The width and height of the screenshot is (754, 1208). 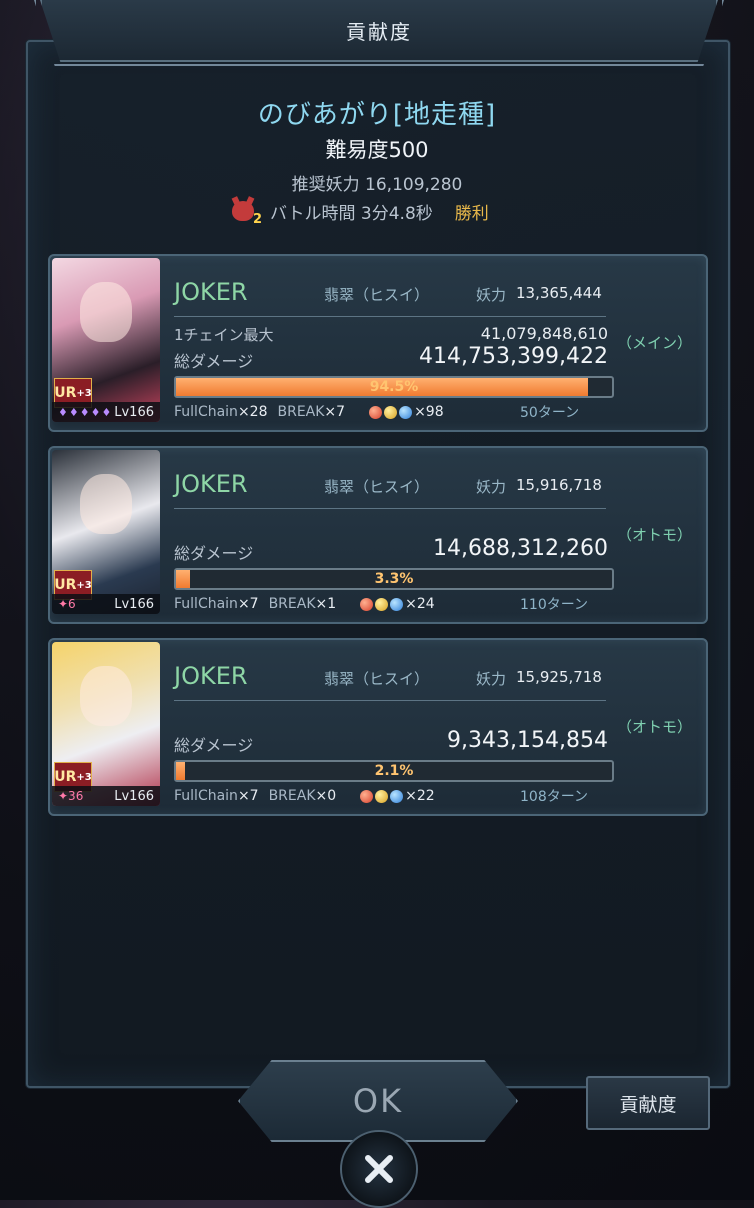 I want to click on orb-count: ×98, so click(x=429, y=412).